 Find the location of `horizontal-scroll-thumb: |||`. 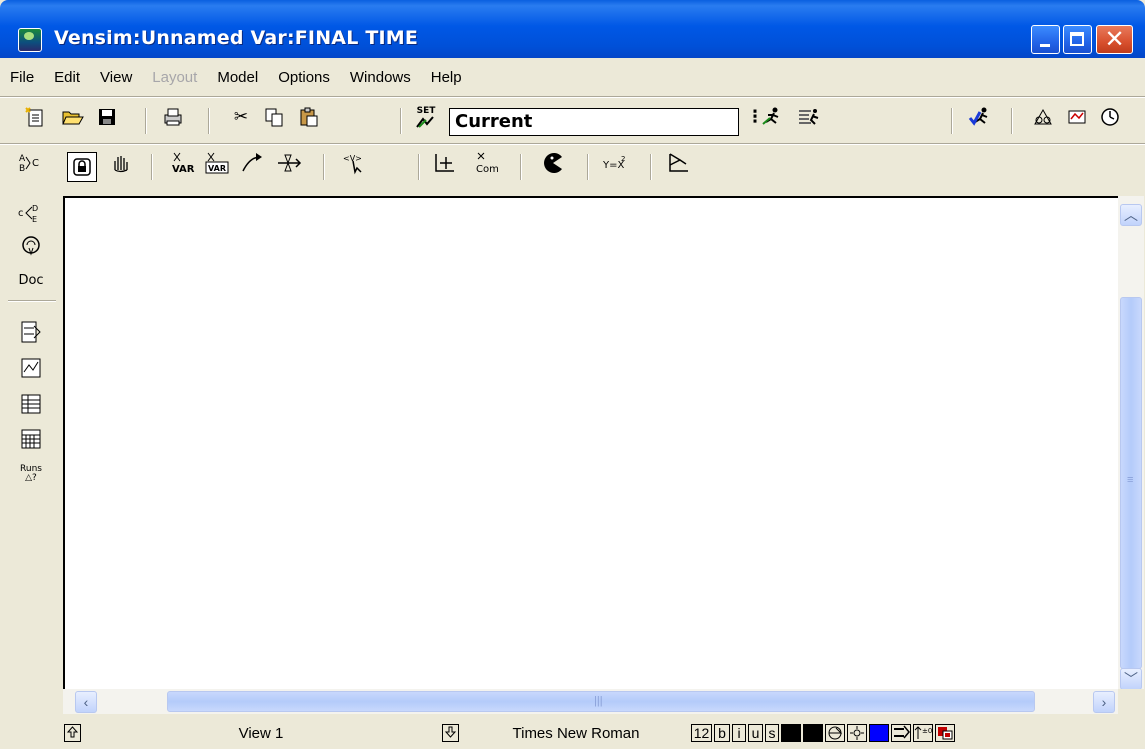

horizontal-scroll-thumb: ||| is located at coordinates (601, 701).